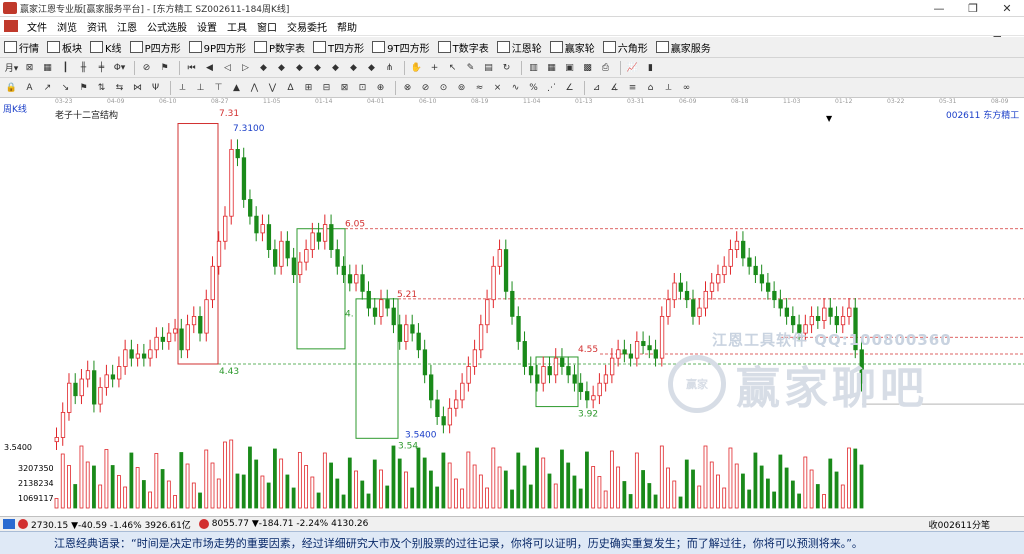 Image resolution: width=1024 pixels, height=554 pixels. I want to click on plus-icon: +, so click(434, 68).